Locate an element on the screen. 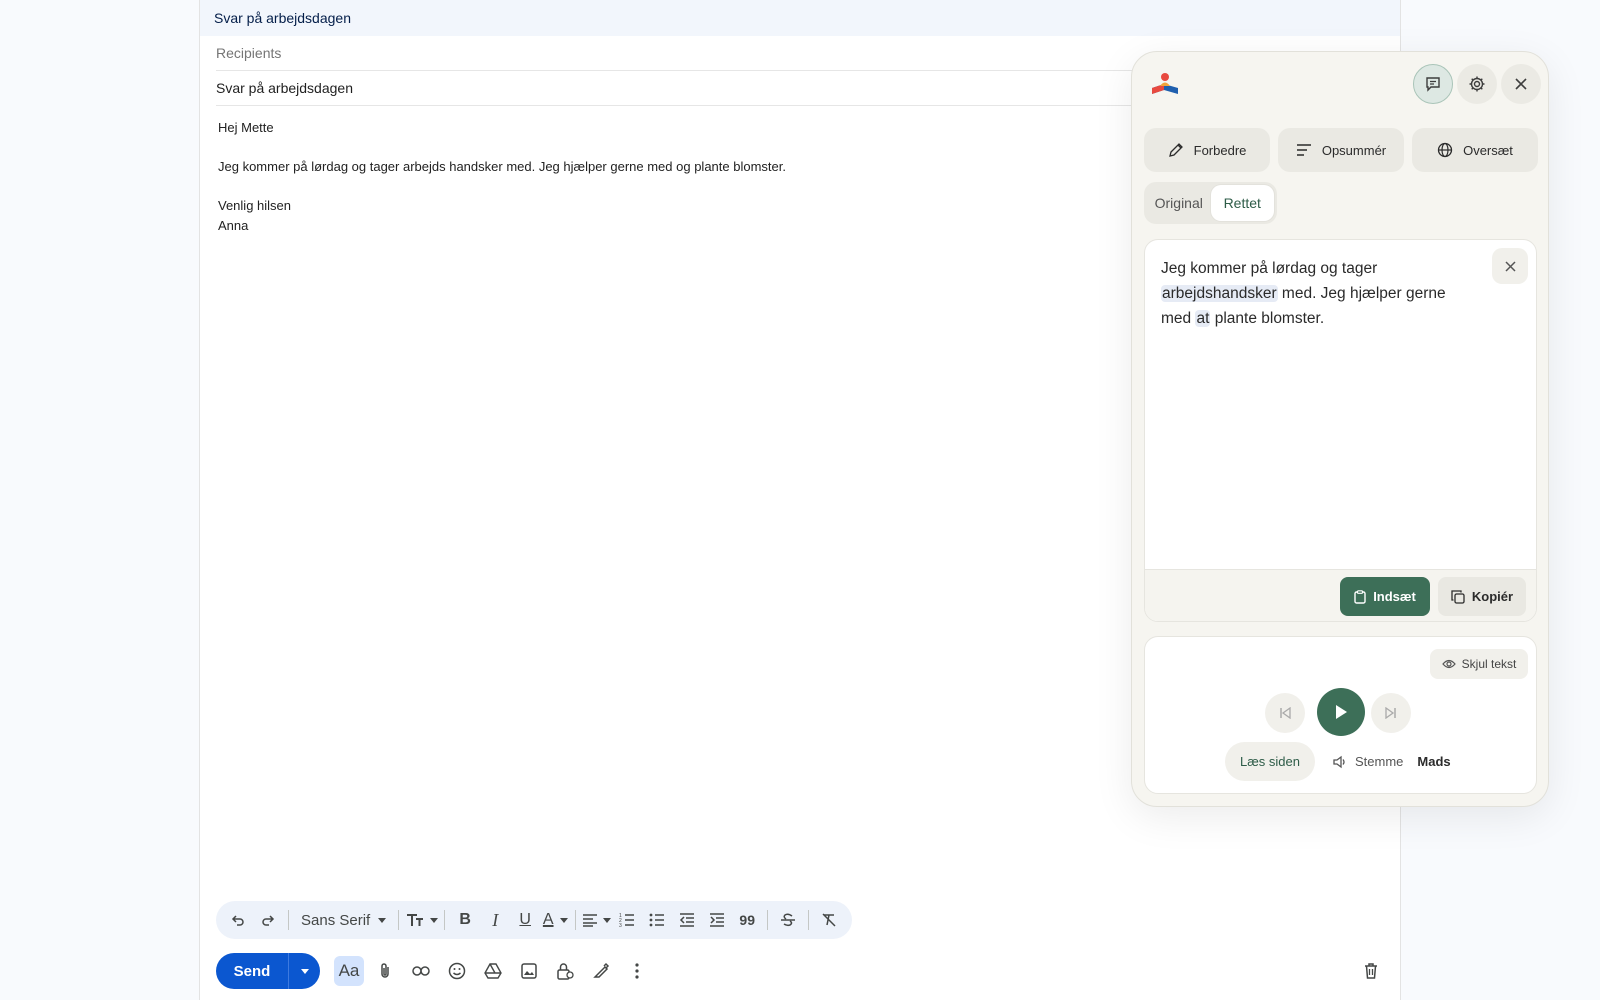 This screenshot has height=1000, width=1600. text-to-speech-card: Skjul tekst Læs siden Stemme Mads is located at coordinates (1340, 715).